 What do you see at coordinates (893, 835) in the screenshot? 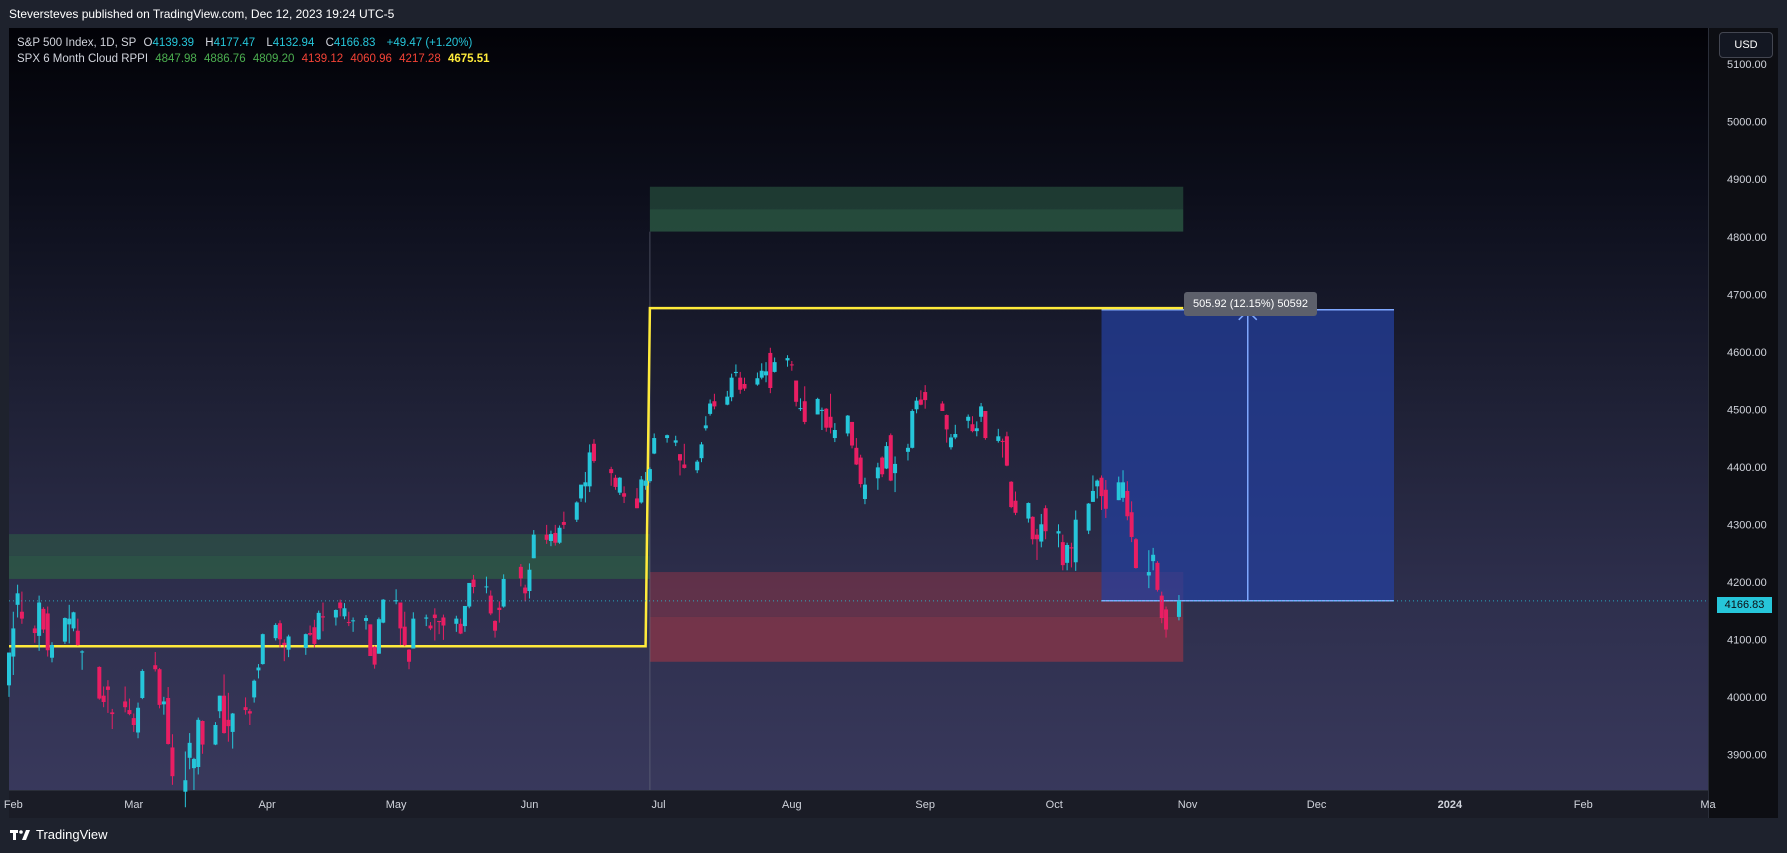
I see `footer` at bounding box center [893, 835].